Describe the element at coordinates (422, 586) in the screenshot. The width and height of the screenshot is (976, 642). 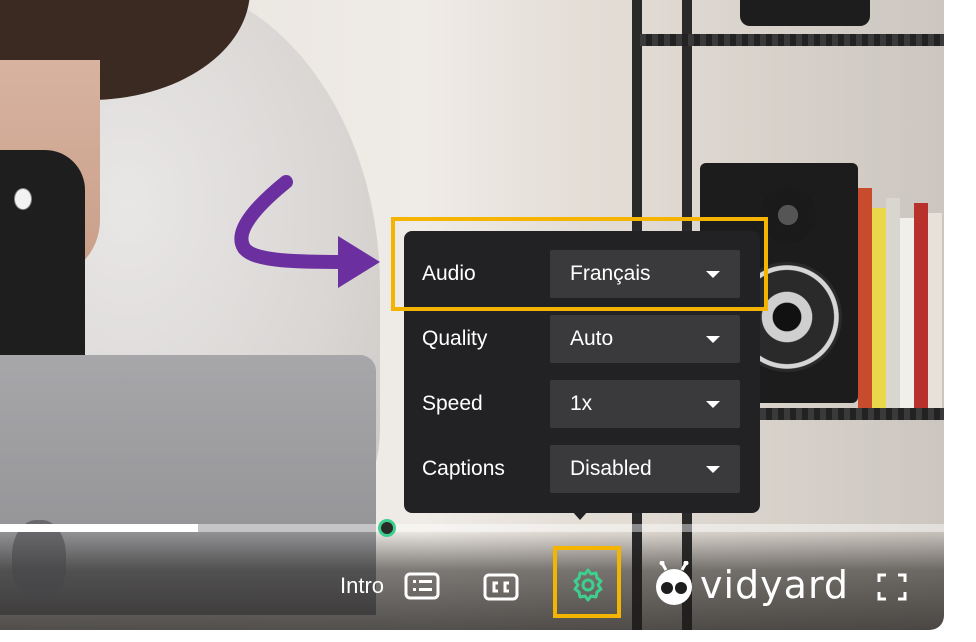
I see `chapters-list-icon` at that location.